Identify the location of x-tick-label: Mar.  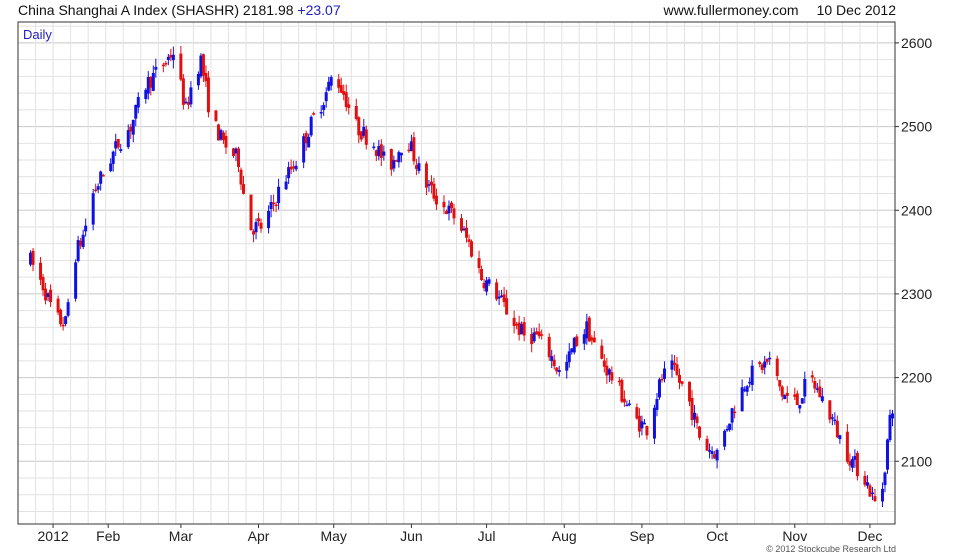
(181, 536).